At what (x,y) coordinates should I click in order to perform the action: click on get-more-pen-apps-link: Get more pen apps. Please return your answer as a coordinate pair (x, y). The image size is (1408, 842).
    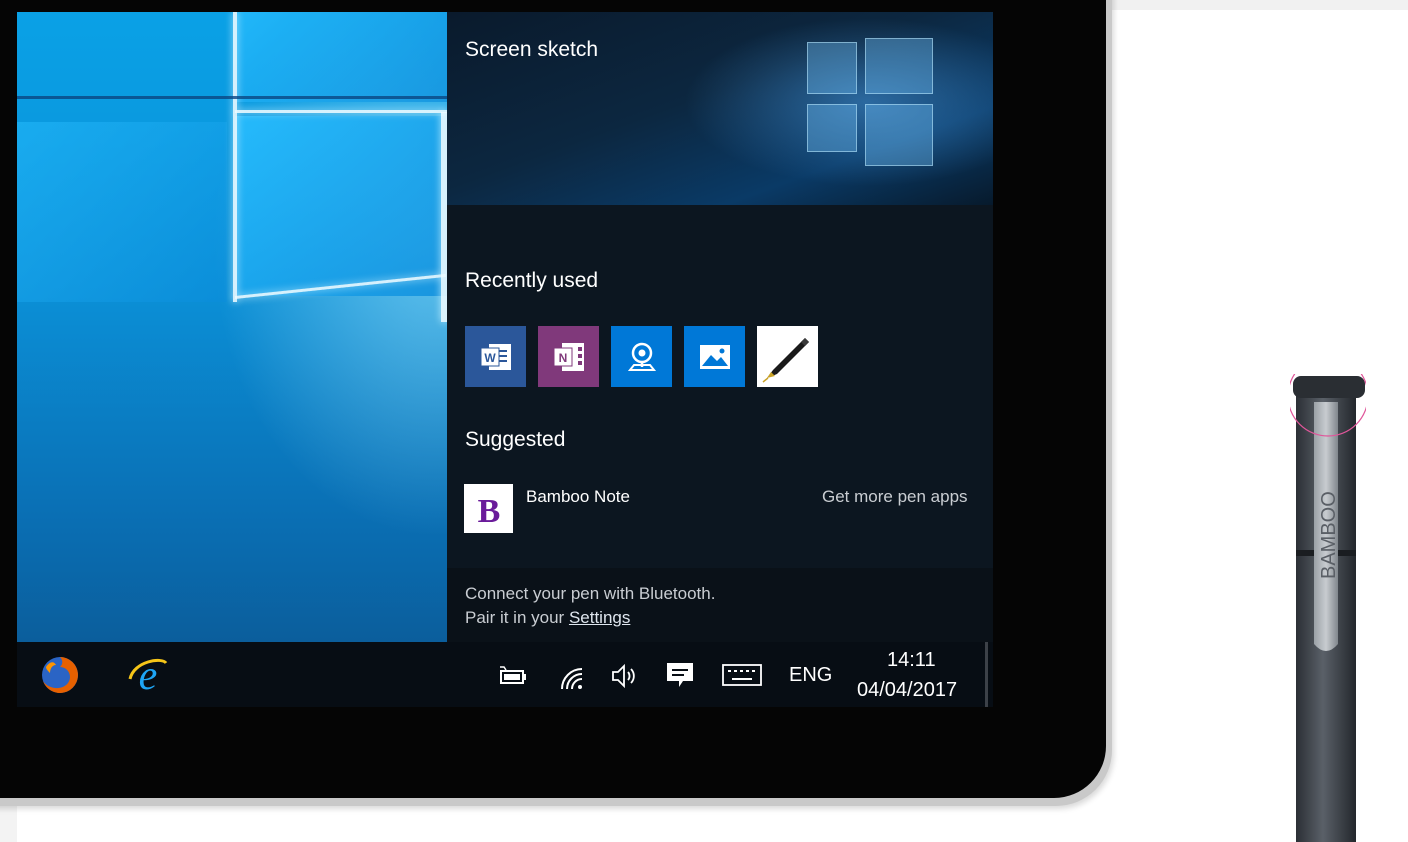
    Looking at the image, I should click on (895, 497).